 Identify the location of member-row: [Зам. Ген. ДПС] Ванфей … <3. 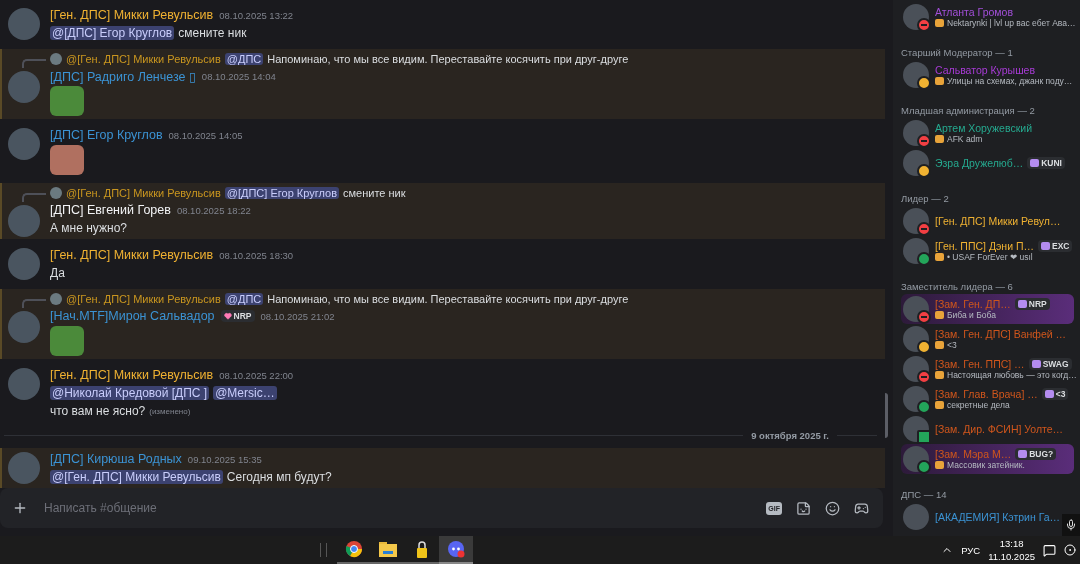
(986, 339).